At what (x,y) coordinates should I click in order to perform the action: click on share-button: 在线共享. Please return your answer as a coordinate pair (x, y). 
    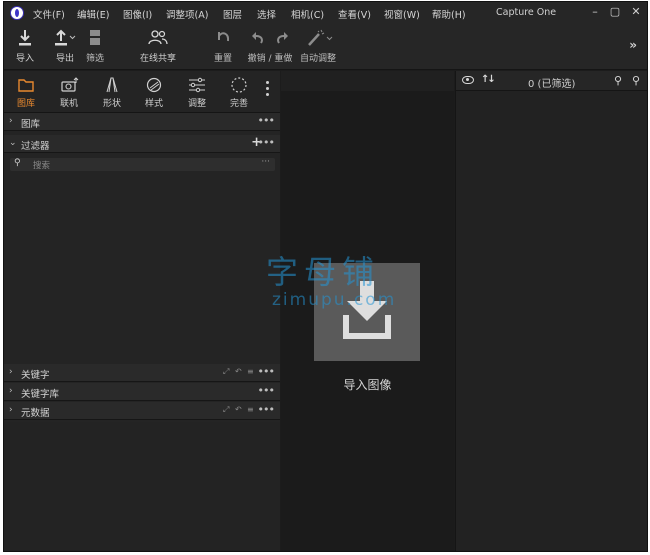
    Looking at the image, I should click on (158, 46).